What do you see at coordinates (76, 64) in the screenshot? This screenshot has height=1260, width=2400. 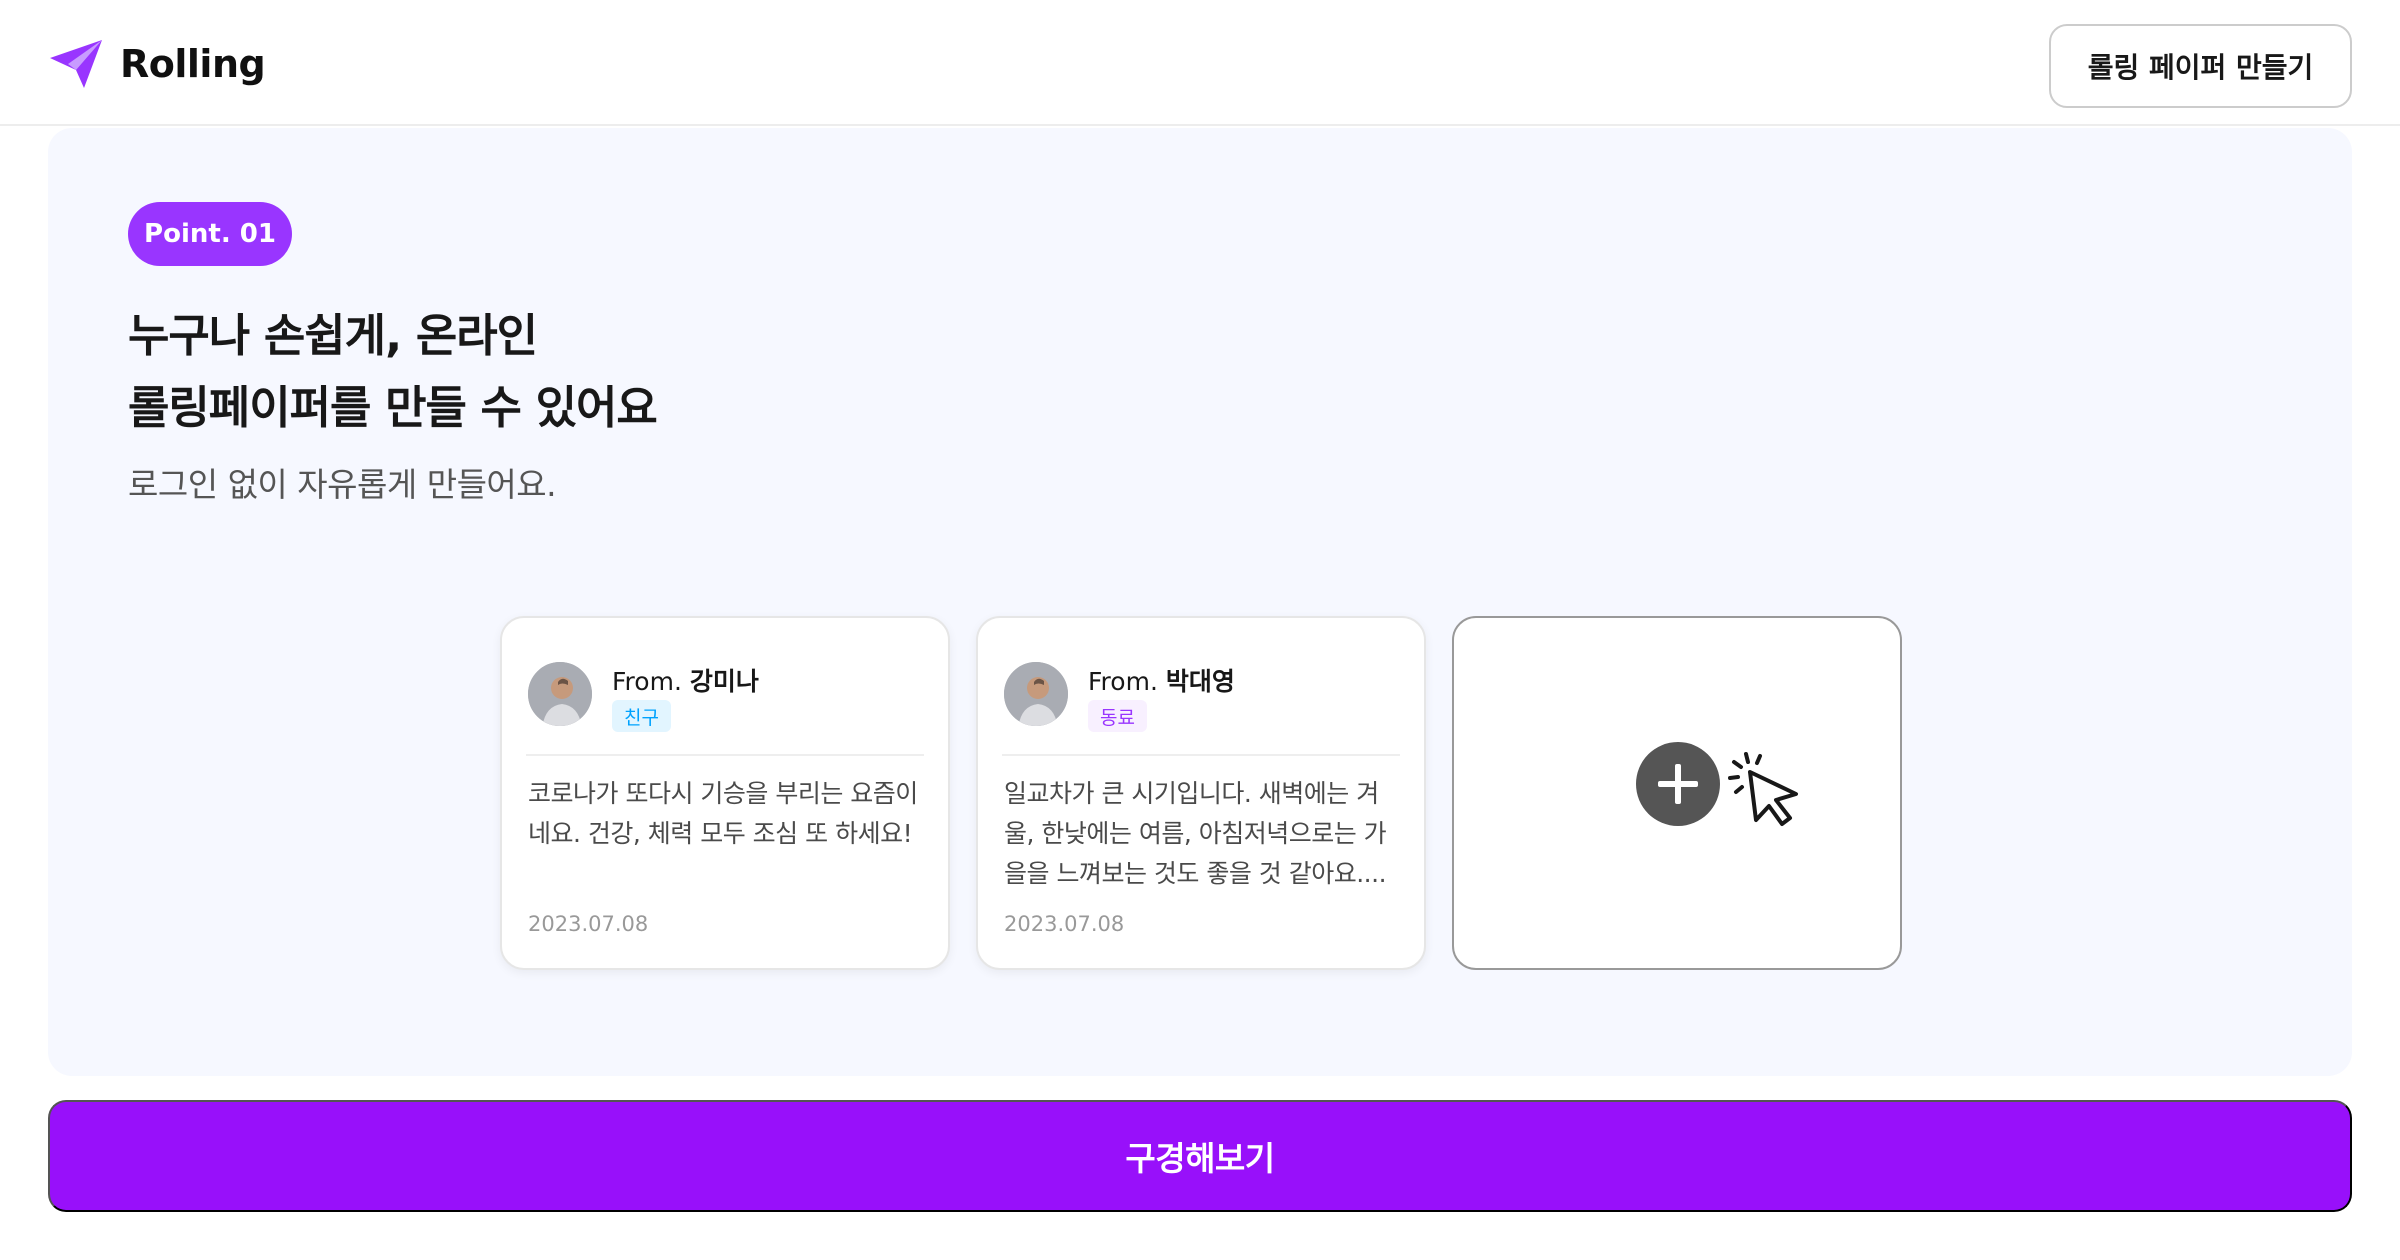 I see `paper-plane-icon` at bounding box center [76, 64].